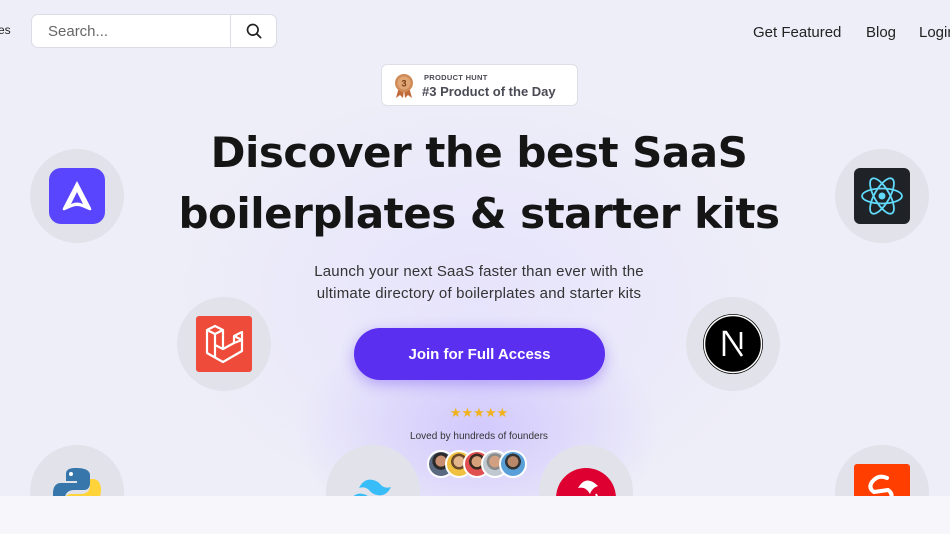 Image resolution: width=950 pixels, height=534 pixels. I want to click on nextjs-logo-icon, so click(733, 344).